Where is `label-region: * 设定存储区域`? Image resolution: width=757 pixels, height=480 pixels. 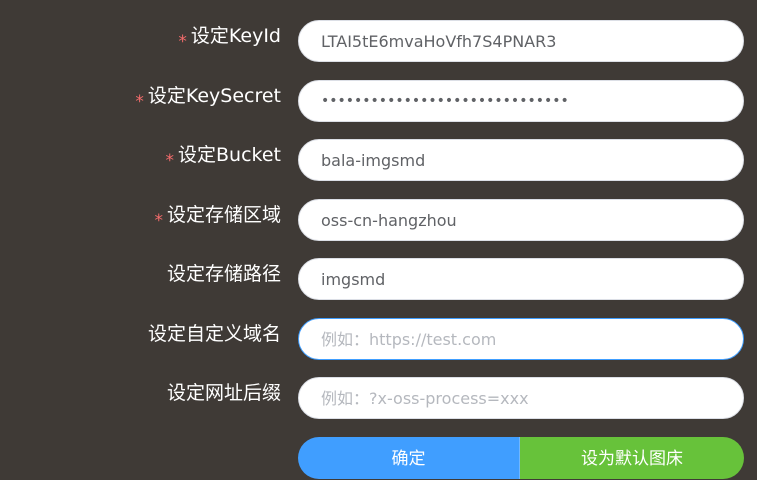
label-region: * 设定存储区域 is located at coordinates (217, 217).